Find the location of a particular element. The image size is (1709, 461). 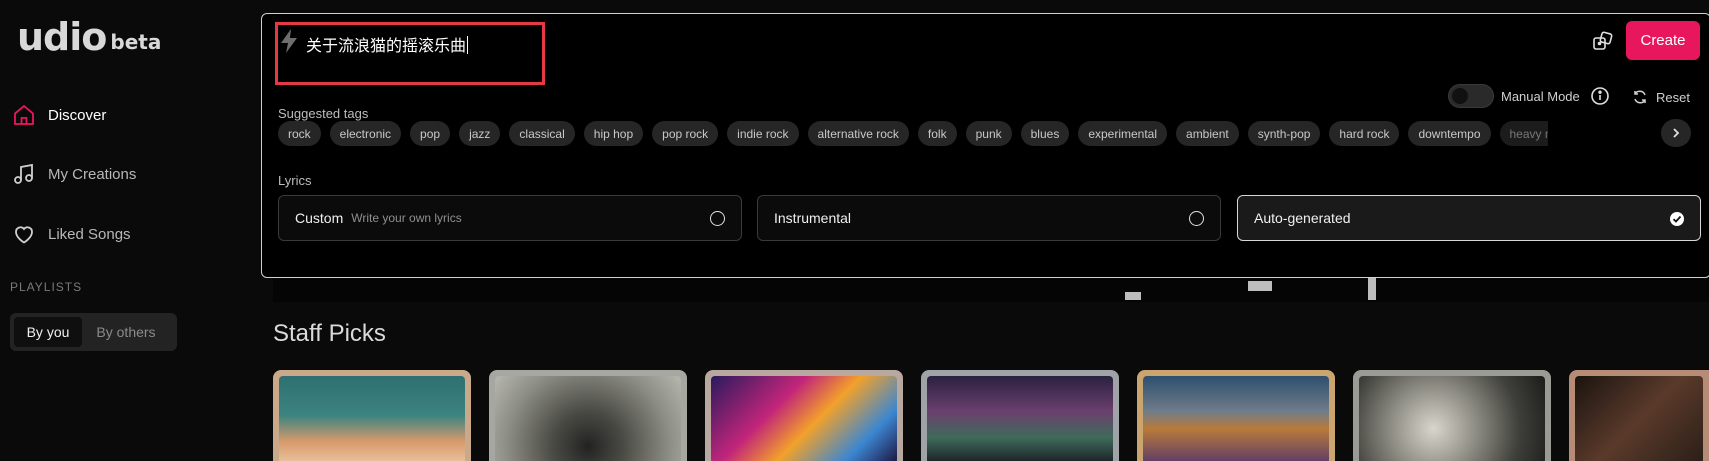

sidebar-item-discover: Discover is located at coordinates (59, 115).